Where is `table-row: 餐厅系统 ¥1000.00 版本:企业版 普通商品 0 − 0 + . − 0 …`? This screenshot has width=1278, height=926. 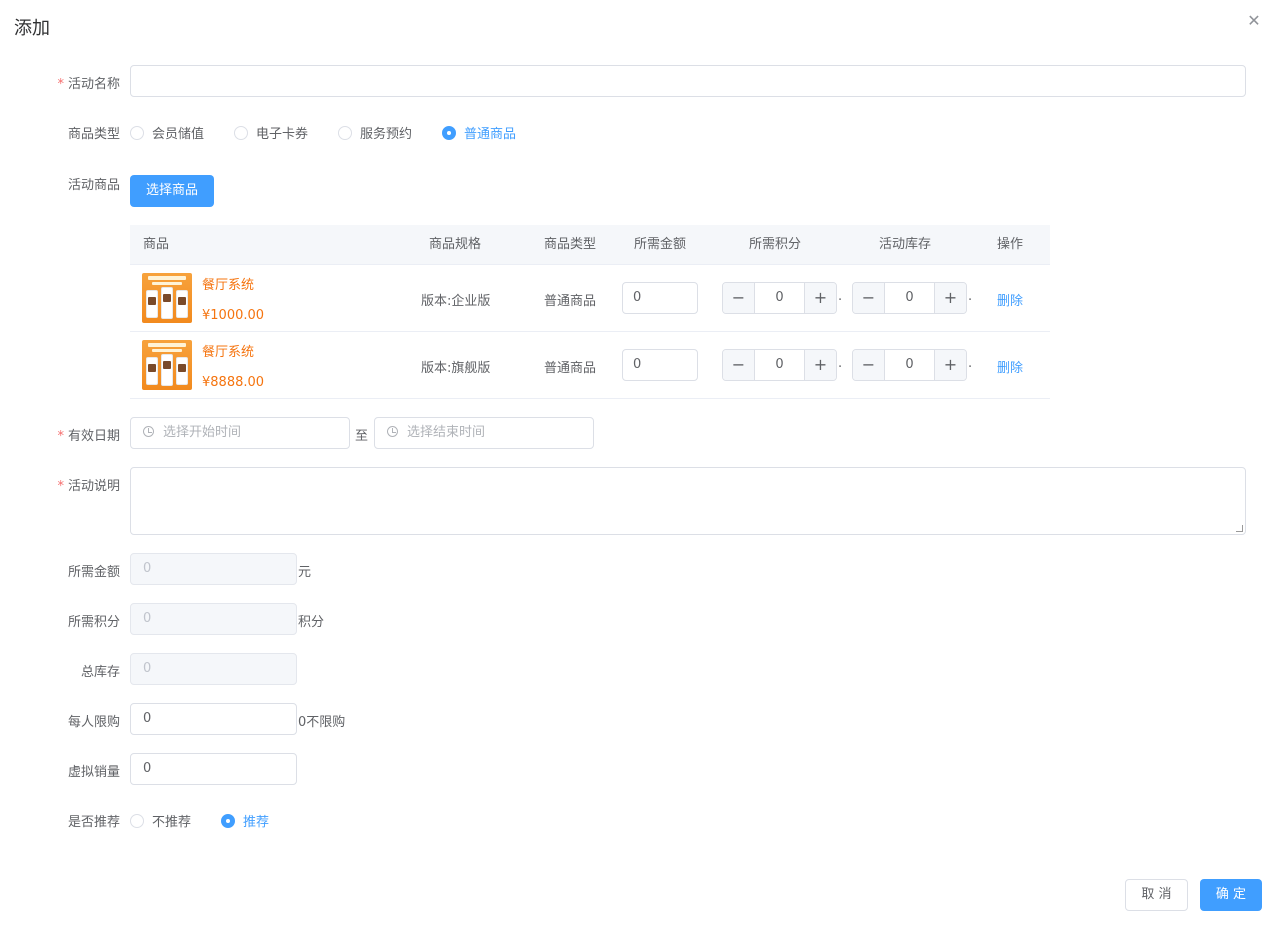 table-row: 餐厅系统 ¥1000.00 版本:企业版 普通商品 0 − 0 + . − 0 … is located at coordinates (590, 298).